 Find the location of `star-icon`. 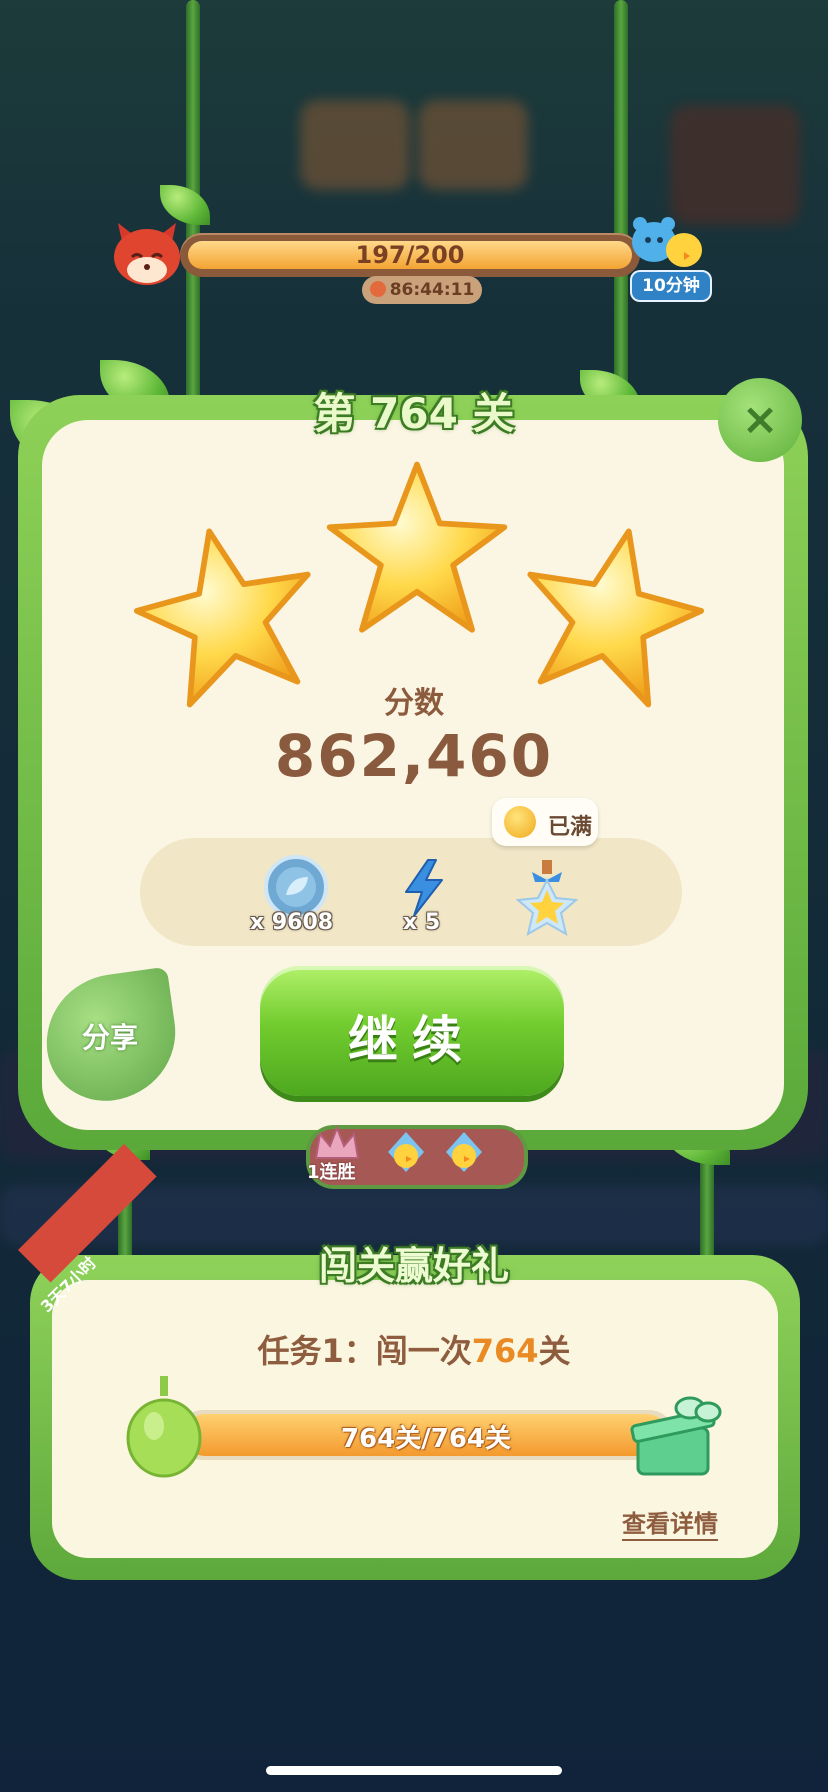

star-icon is located at coordinates (417, 547).